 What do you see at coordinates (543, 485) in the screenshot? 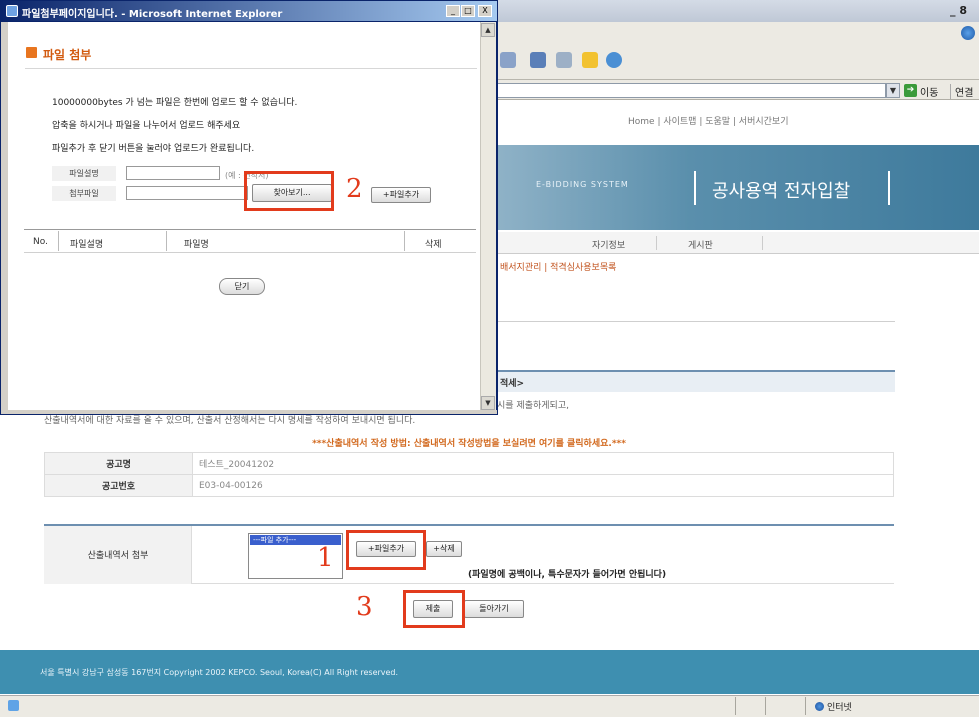
I see `bid-number-value: E03-04-00126` at bounding box center [543, 485].